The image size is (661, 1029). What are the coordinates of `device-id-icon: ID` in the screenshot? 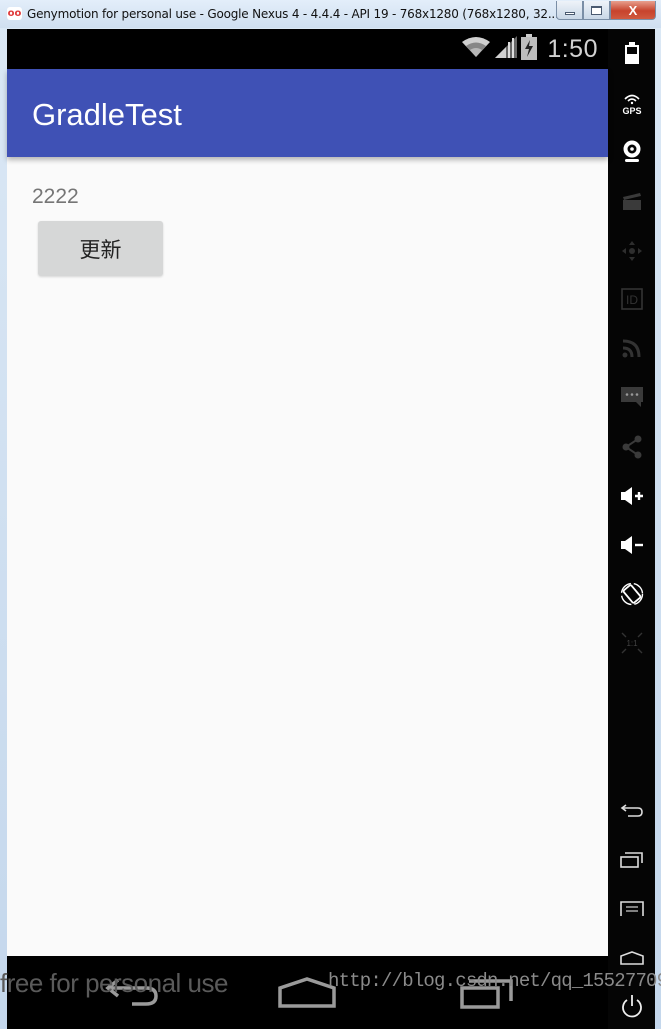 It's located at (631, 299).